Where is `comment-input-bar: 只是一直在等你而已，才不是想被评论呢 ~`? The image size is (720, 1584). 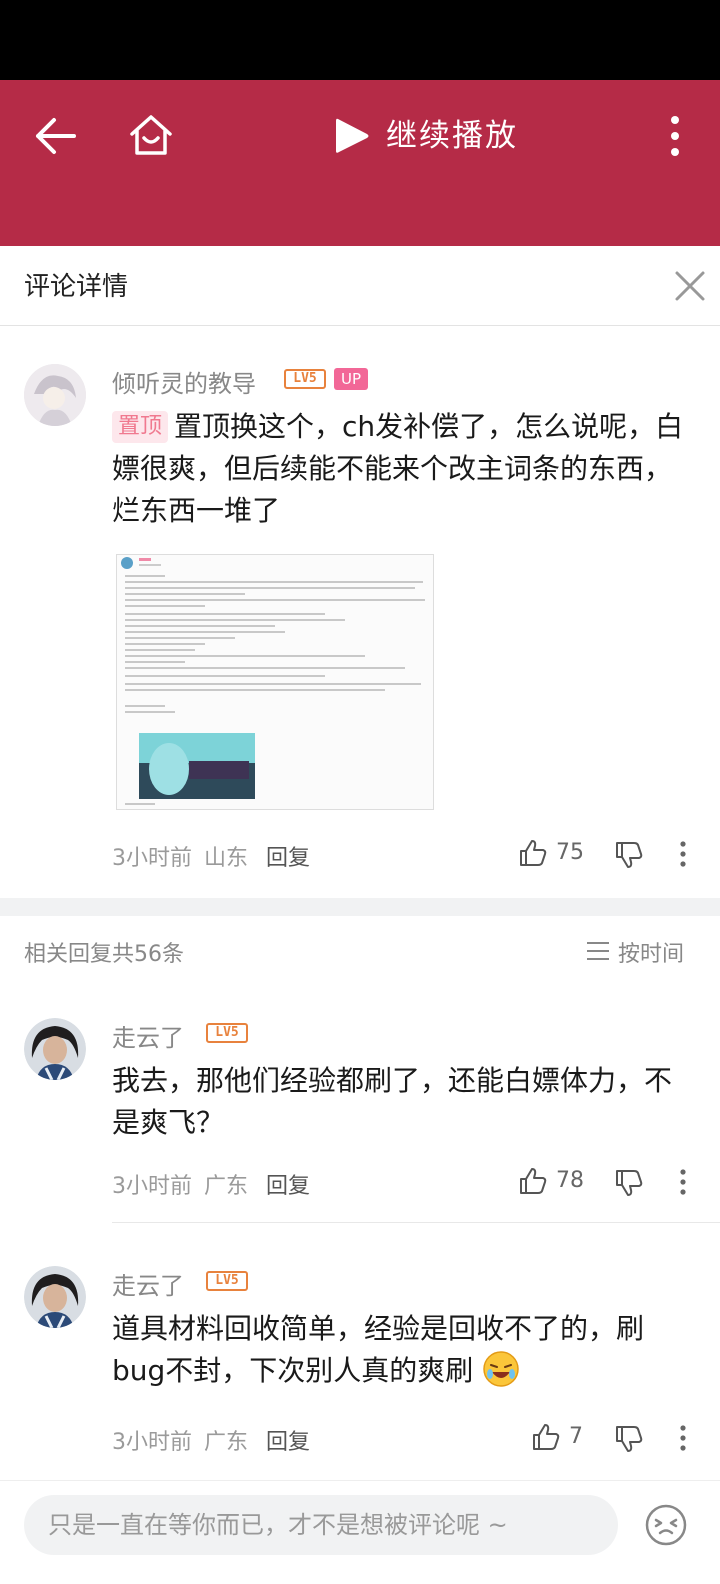 comment-input-bar: 只是一直在等你而已，才不是想被评论呢 ~ is located at coordinates (360, 1532).